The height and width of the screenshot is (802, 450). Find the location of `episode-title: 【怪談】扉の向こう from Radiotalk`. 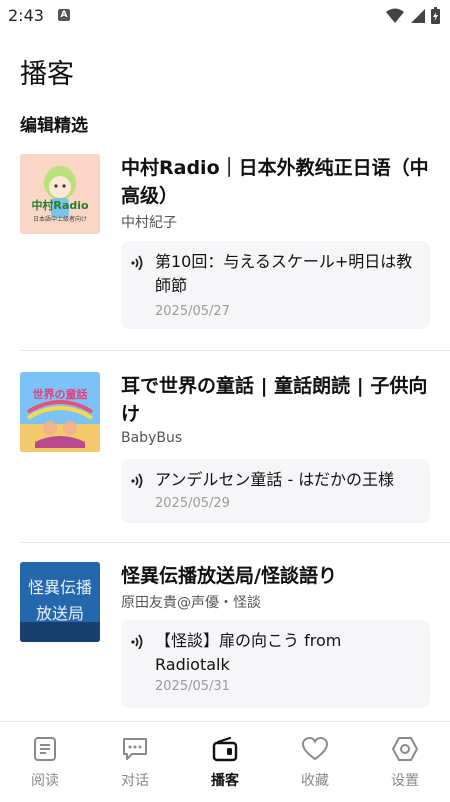

episode-title: 【怪談】扉の向こう from Radiotalk is located at coordinates (248, 652).